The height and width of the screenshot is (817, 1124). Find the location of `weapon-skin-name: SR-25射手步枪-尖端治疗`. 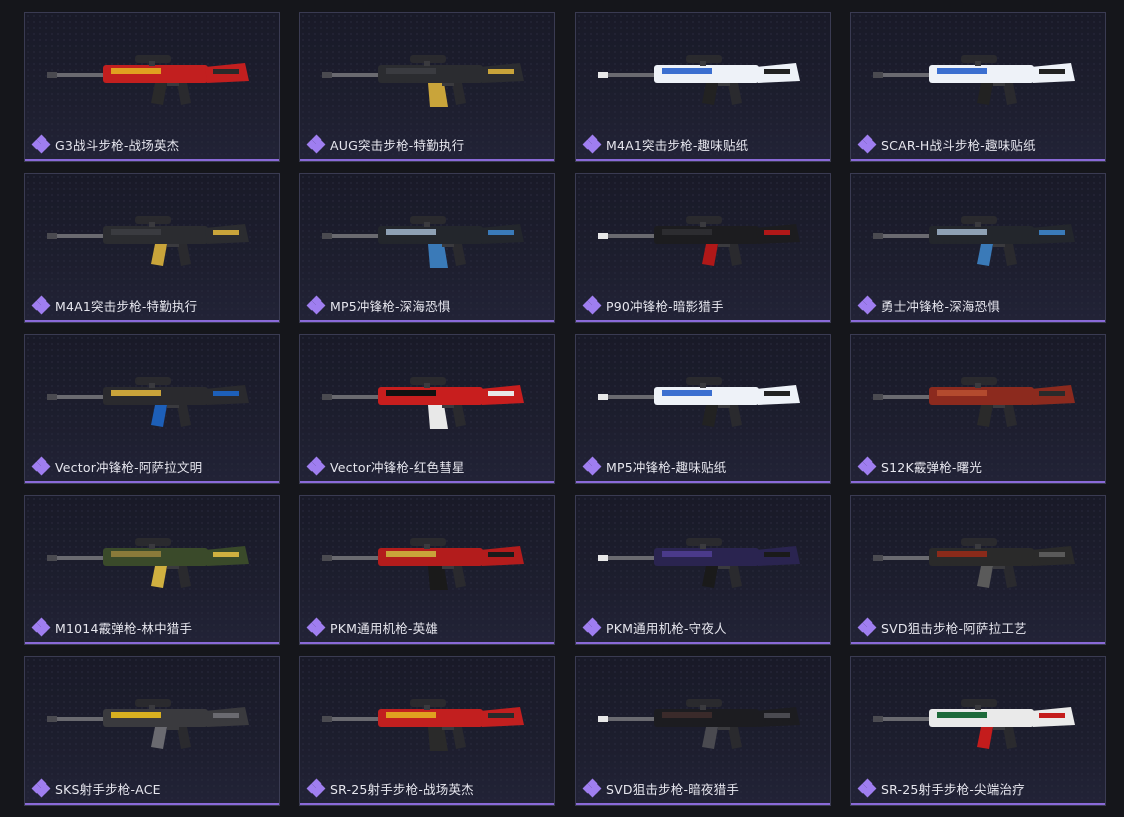

weapon-skin-name: SR-25射手步枪-尖端治疗 is located at coordinates (953, 789).